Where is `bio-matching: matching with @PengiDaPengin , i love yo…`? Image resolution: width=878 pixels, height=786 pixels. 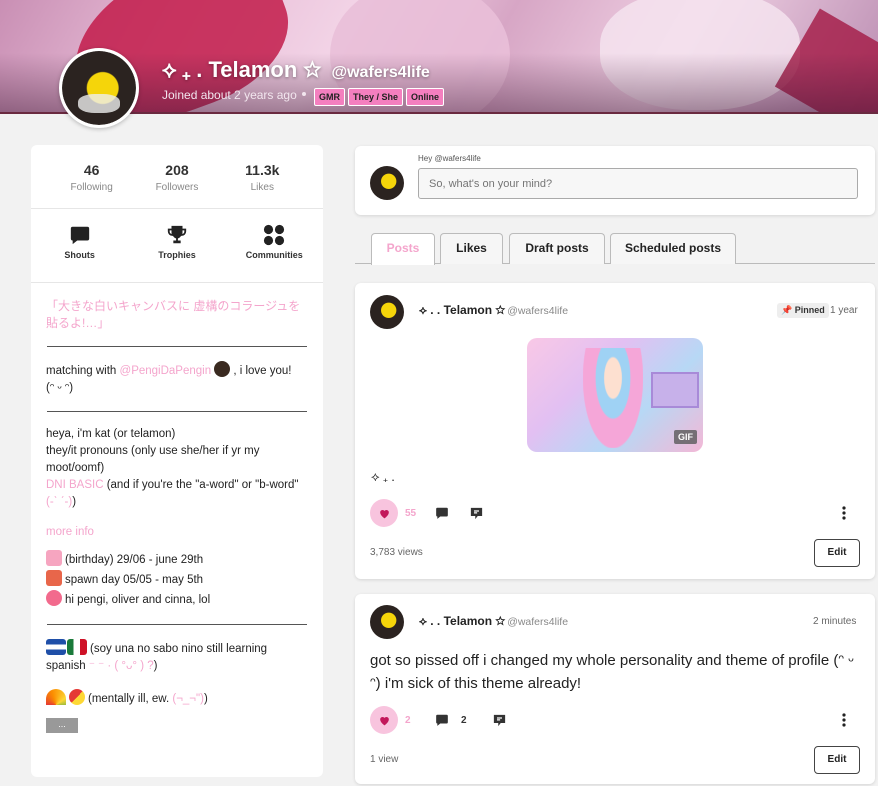 bio-matching: matching with @PengiDaPengin , i love yo… is located at coordinates (177, 379).